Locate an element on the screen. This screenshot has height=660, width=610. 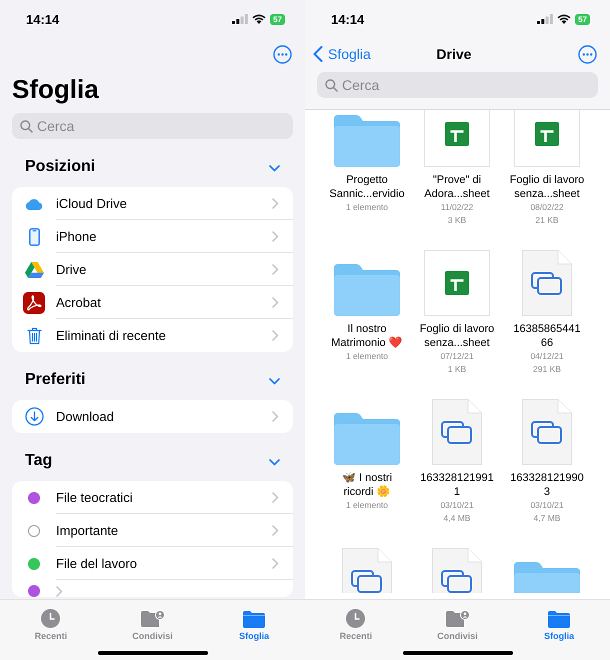
file-name: "Prove" di is located at coordinates (457, 180).